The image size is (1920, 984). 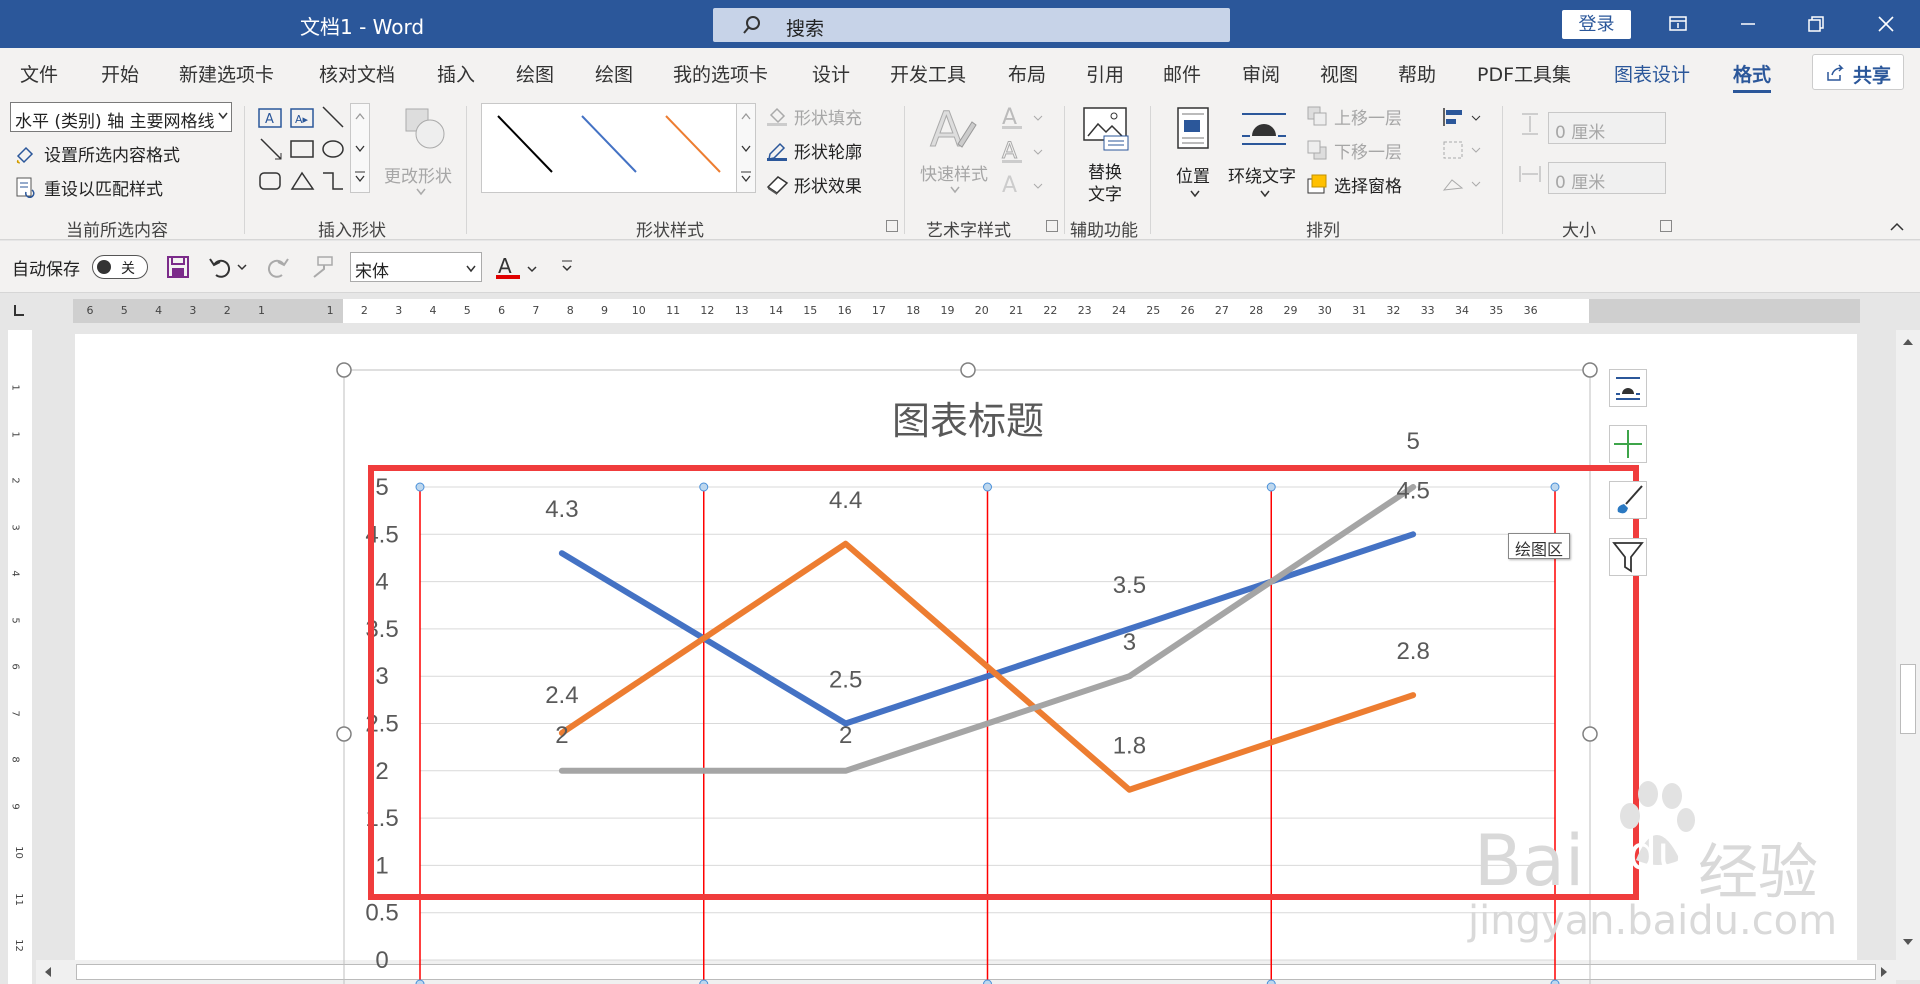 I want to click on baidu-watermark: Bai du 经验 jingyan.baidu.com, so click(x=1652, y=865).